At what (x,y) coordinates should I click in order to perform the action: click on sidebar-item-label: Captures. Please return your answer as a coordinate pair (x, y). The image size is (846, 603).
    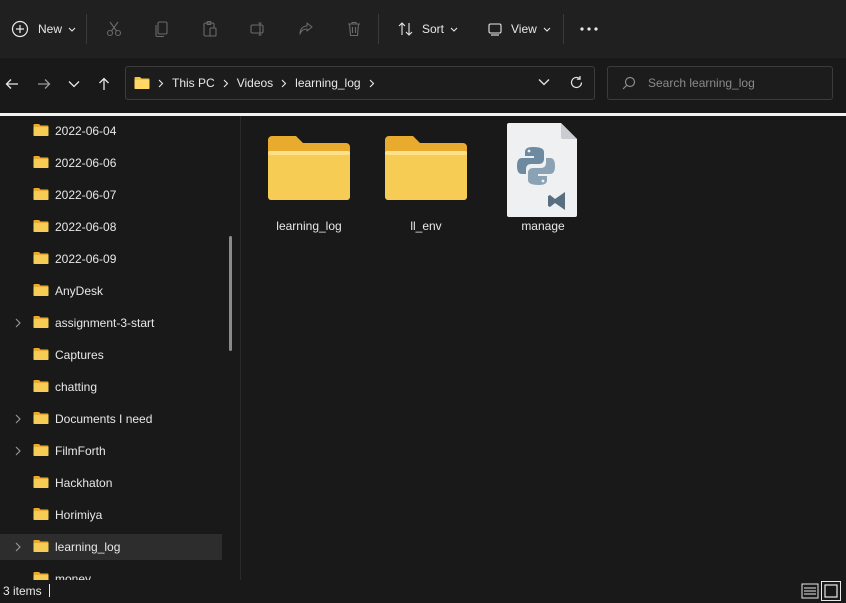
    Looking at the image, I should click on (79, 355).